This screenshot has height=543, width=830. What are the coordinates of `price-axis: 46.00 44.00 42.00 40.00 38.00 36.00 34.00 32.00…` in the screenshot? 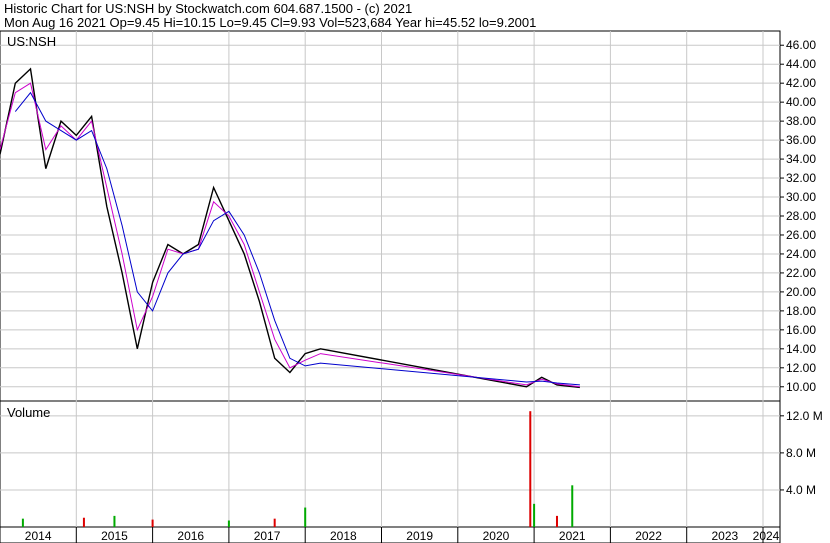 It's located at (798, 216).